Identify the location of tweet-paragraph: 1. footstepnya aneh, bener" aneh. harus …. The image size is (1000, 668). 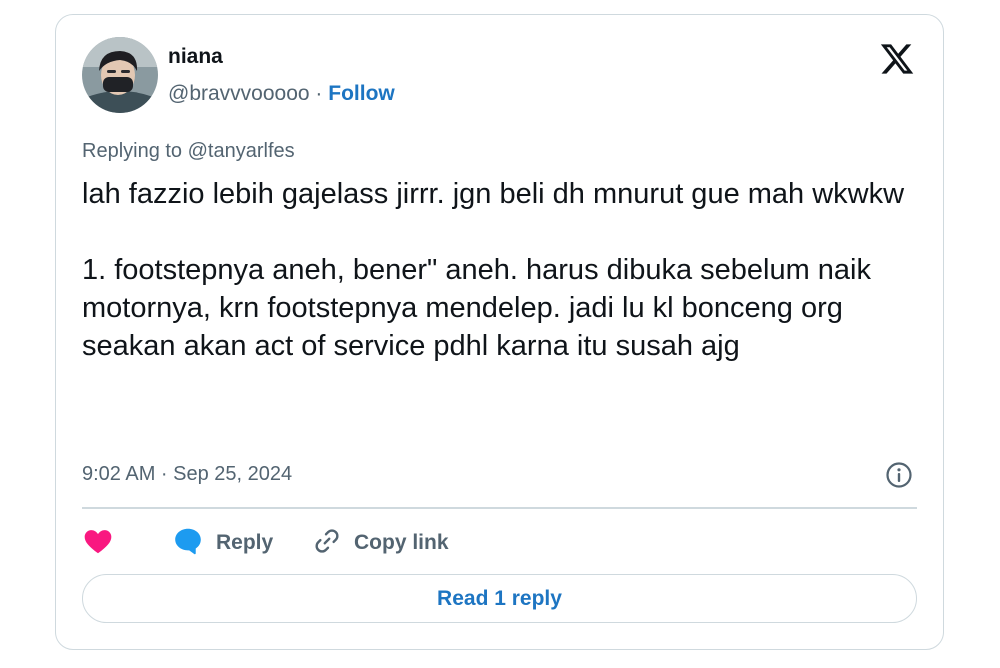
(477, 308).